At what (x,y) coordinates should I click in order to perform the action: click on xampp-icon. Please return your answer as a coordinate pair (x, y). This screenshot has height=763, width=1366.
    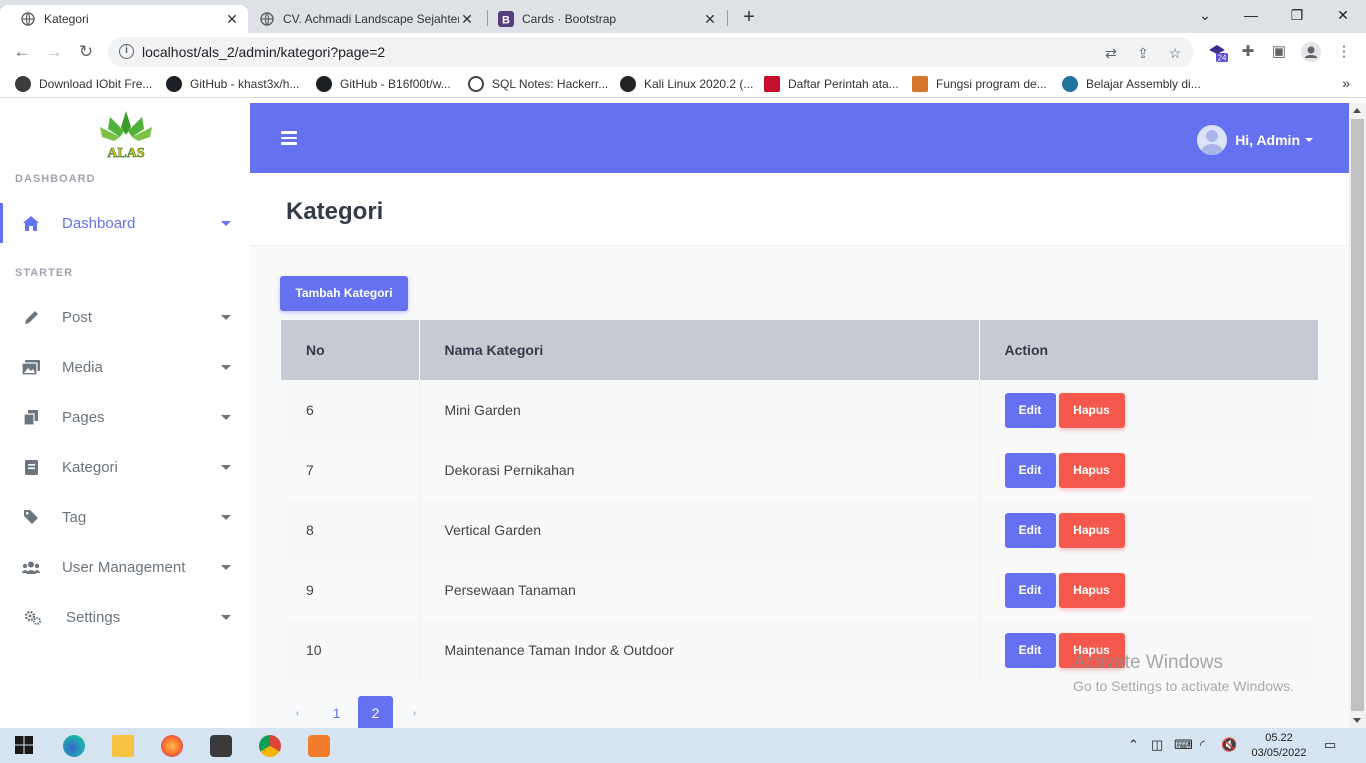
    Looking at the image, I should click on (319, 746).